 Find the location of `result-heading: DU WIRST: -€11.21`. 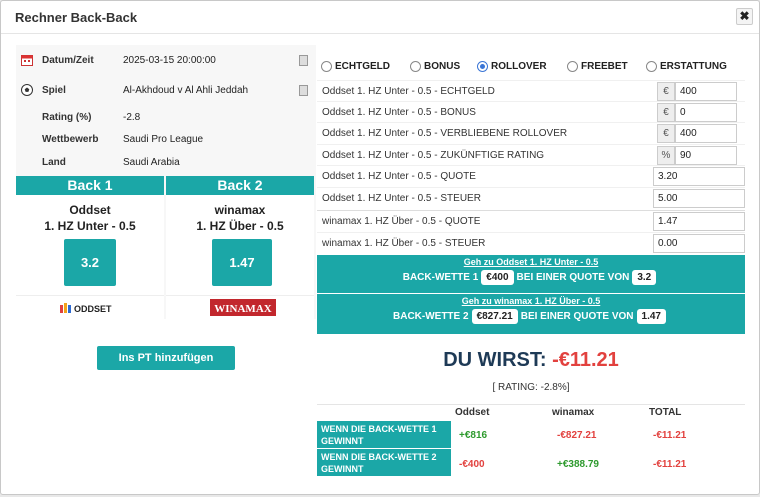

result-heading: DU WIRST: -€11.21 is located at coordinates (531, 360).